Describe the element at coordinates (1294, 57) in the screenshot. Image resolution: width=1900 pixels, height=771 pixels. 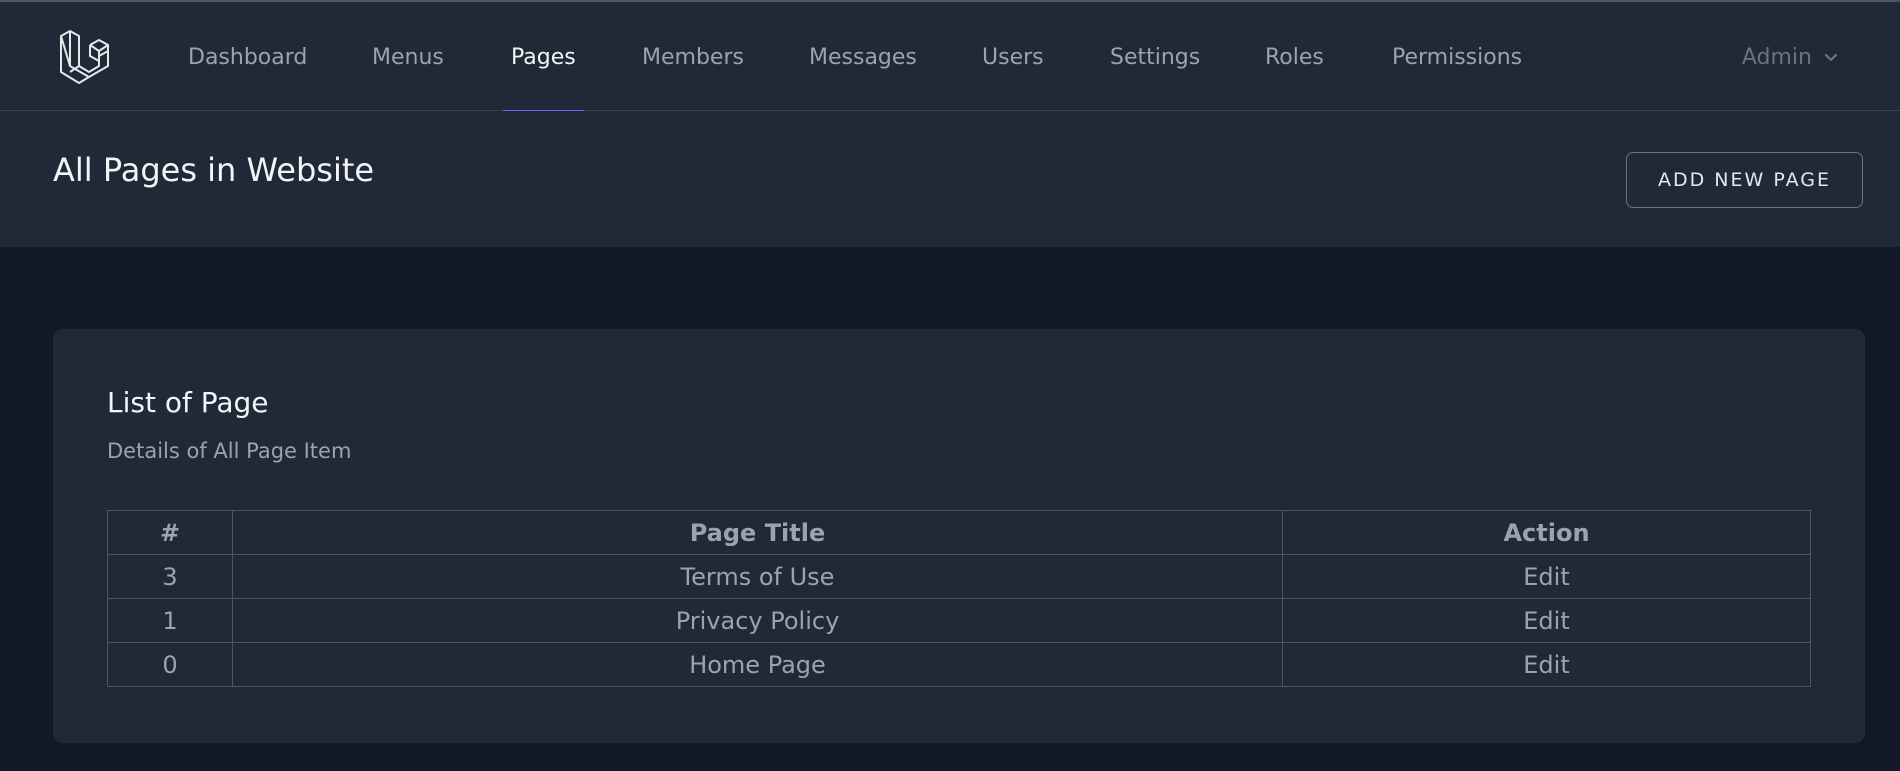
I see `nav-item-roles: Roles` at that location.